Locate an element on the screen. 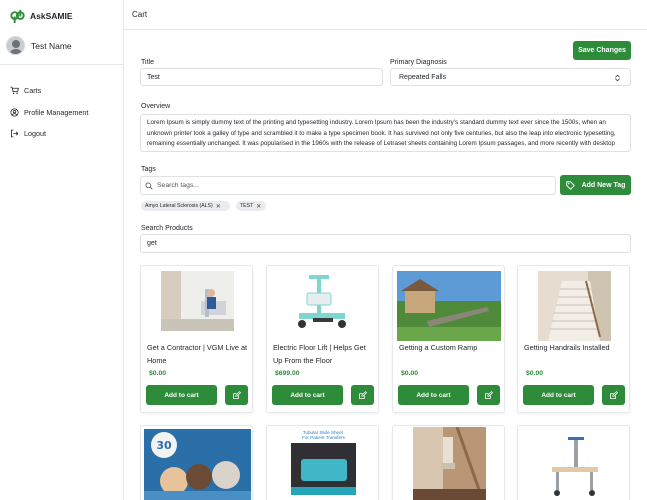  product-image: 30 is located at coordinates (197, 464).